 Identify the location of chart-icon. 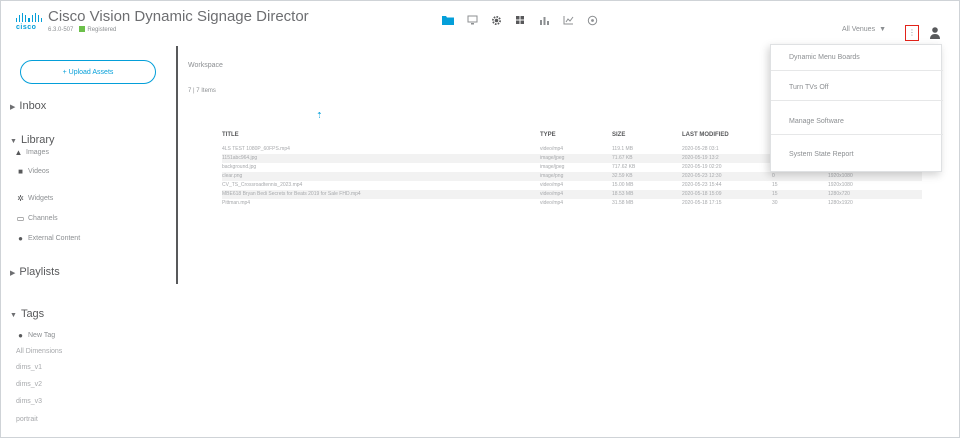
(544, 20).